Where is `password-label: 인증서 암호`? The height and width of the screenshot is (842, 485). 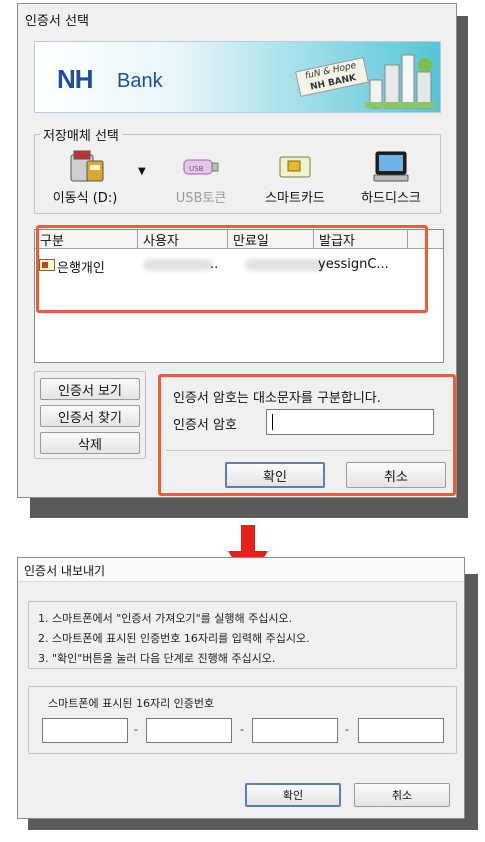
password-label: 인증서 암호 is located at coordinates (205, 425).